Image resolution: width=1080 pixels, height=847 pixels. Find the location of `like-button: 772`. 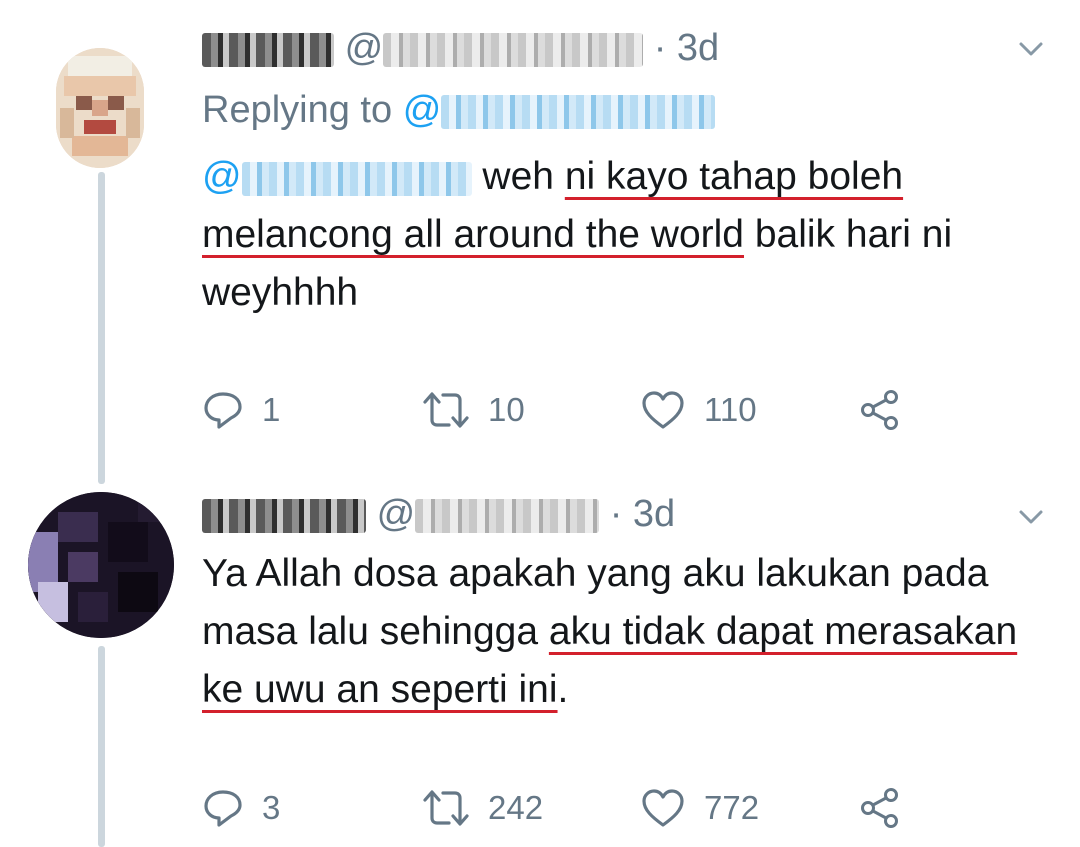

like-button: 772 is located at coordinates (699, 808).